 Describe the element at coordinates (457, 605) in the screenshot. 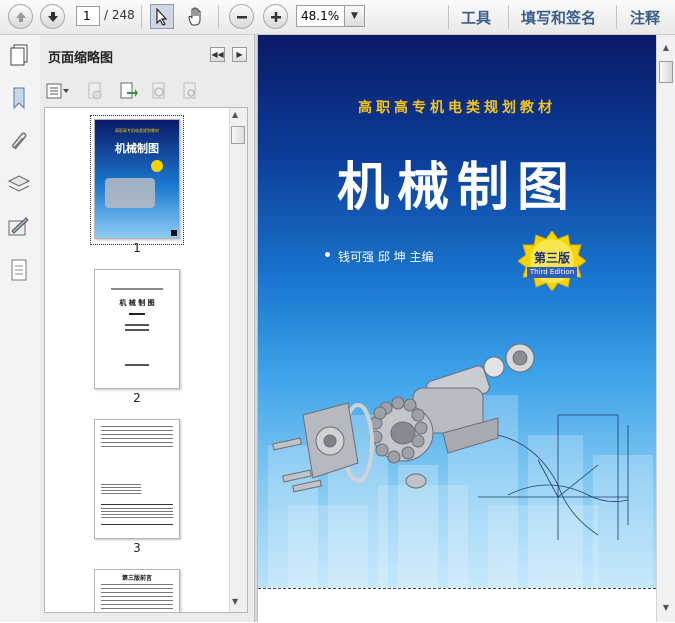

I see `page-gap` at that location.